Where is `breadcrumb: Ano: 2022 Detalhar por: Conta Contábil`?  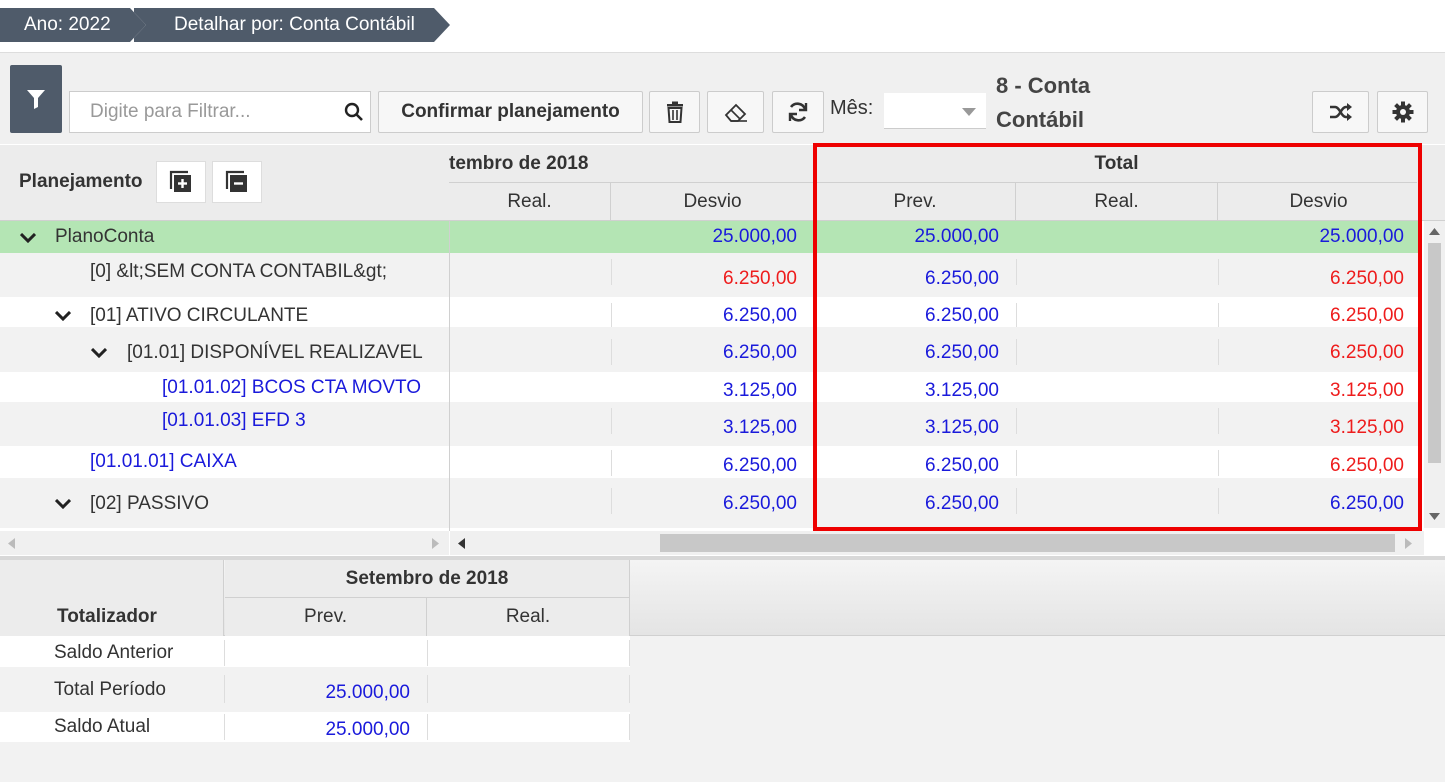
breadcrumb: Ano: 2022 Detalhar por: Conta Contábil is located at coordinates (225, 25).